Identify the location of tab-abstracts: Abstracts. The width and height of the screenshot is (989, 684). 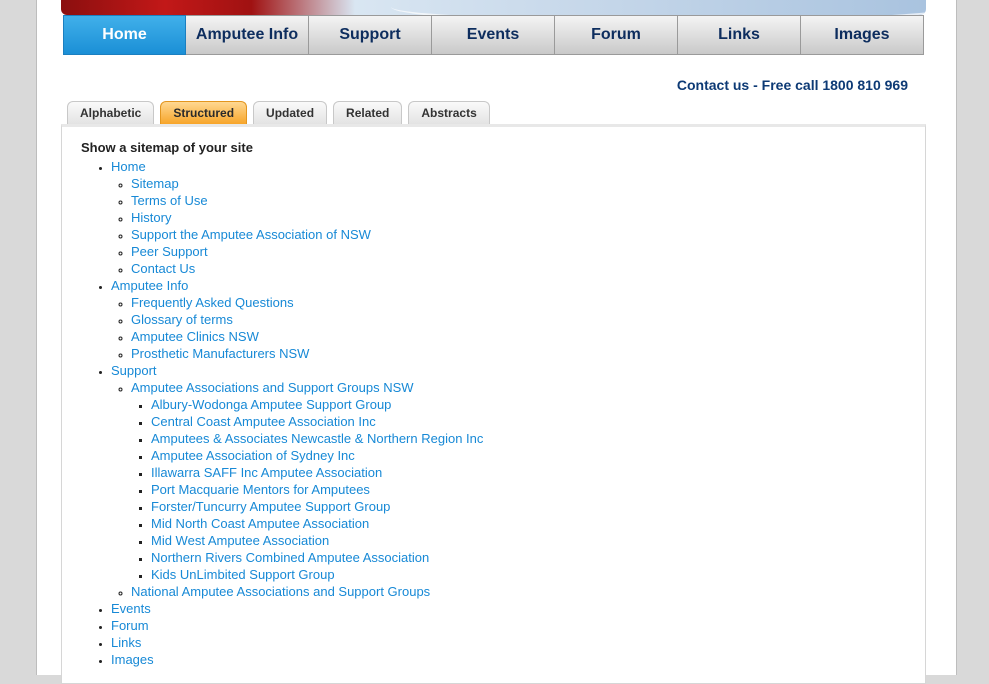
(449, 112).